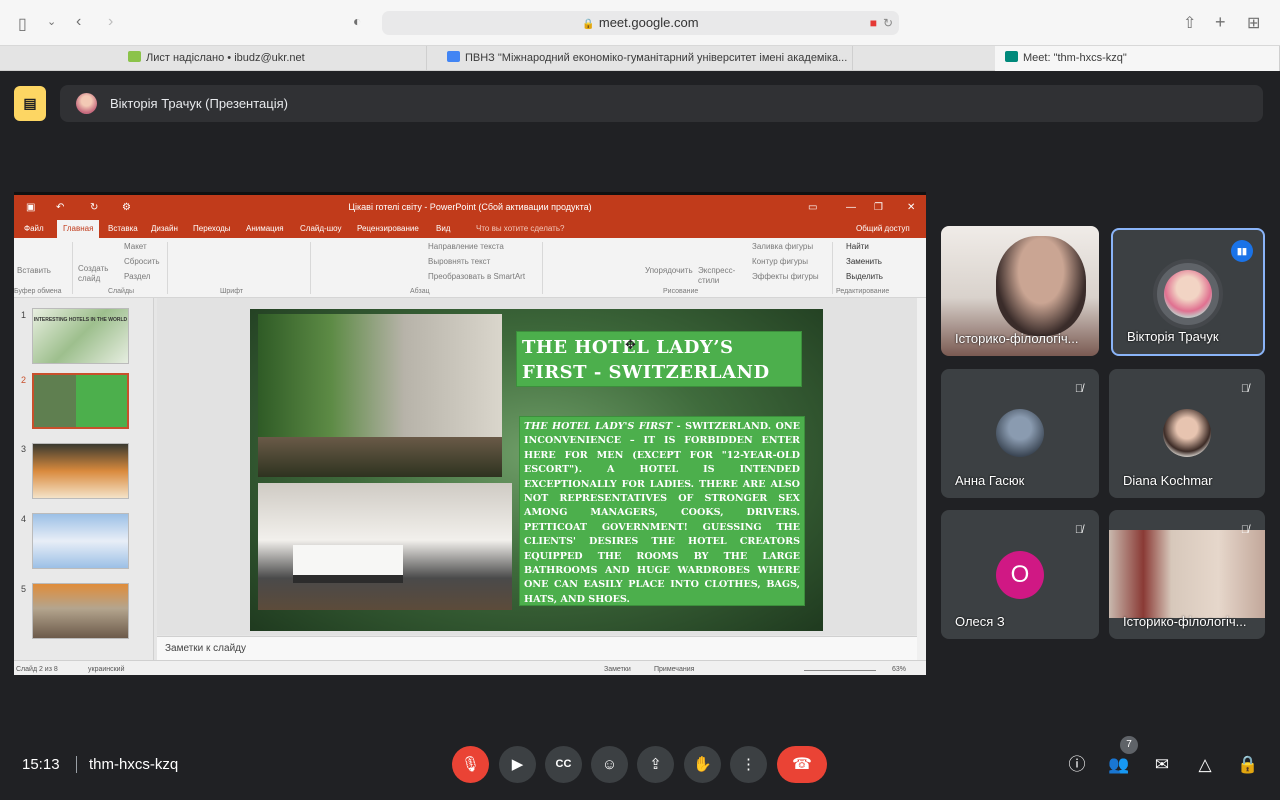  What do you see at coordinates (380, 395) in the screenshot?
I see `hotel-exterior-image` at bounding box center [380, 395].